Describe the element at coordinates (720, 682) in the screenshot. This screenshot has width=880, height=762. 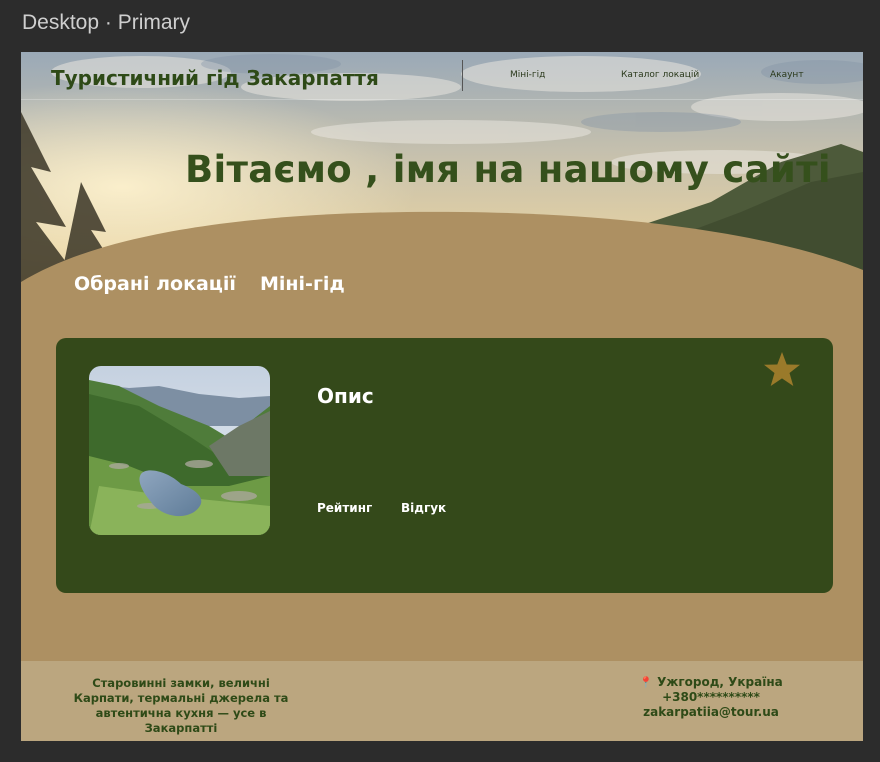
I see `footer-location-text: Ужгород, Україна` at that location.